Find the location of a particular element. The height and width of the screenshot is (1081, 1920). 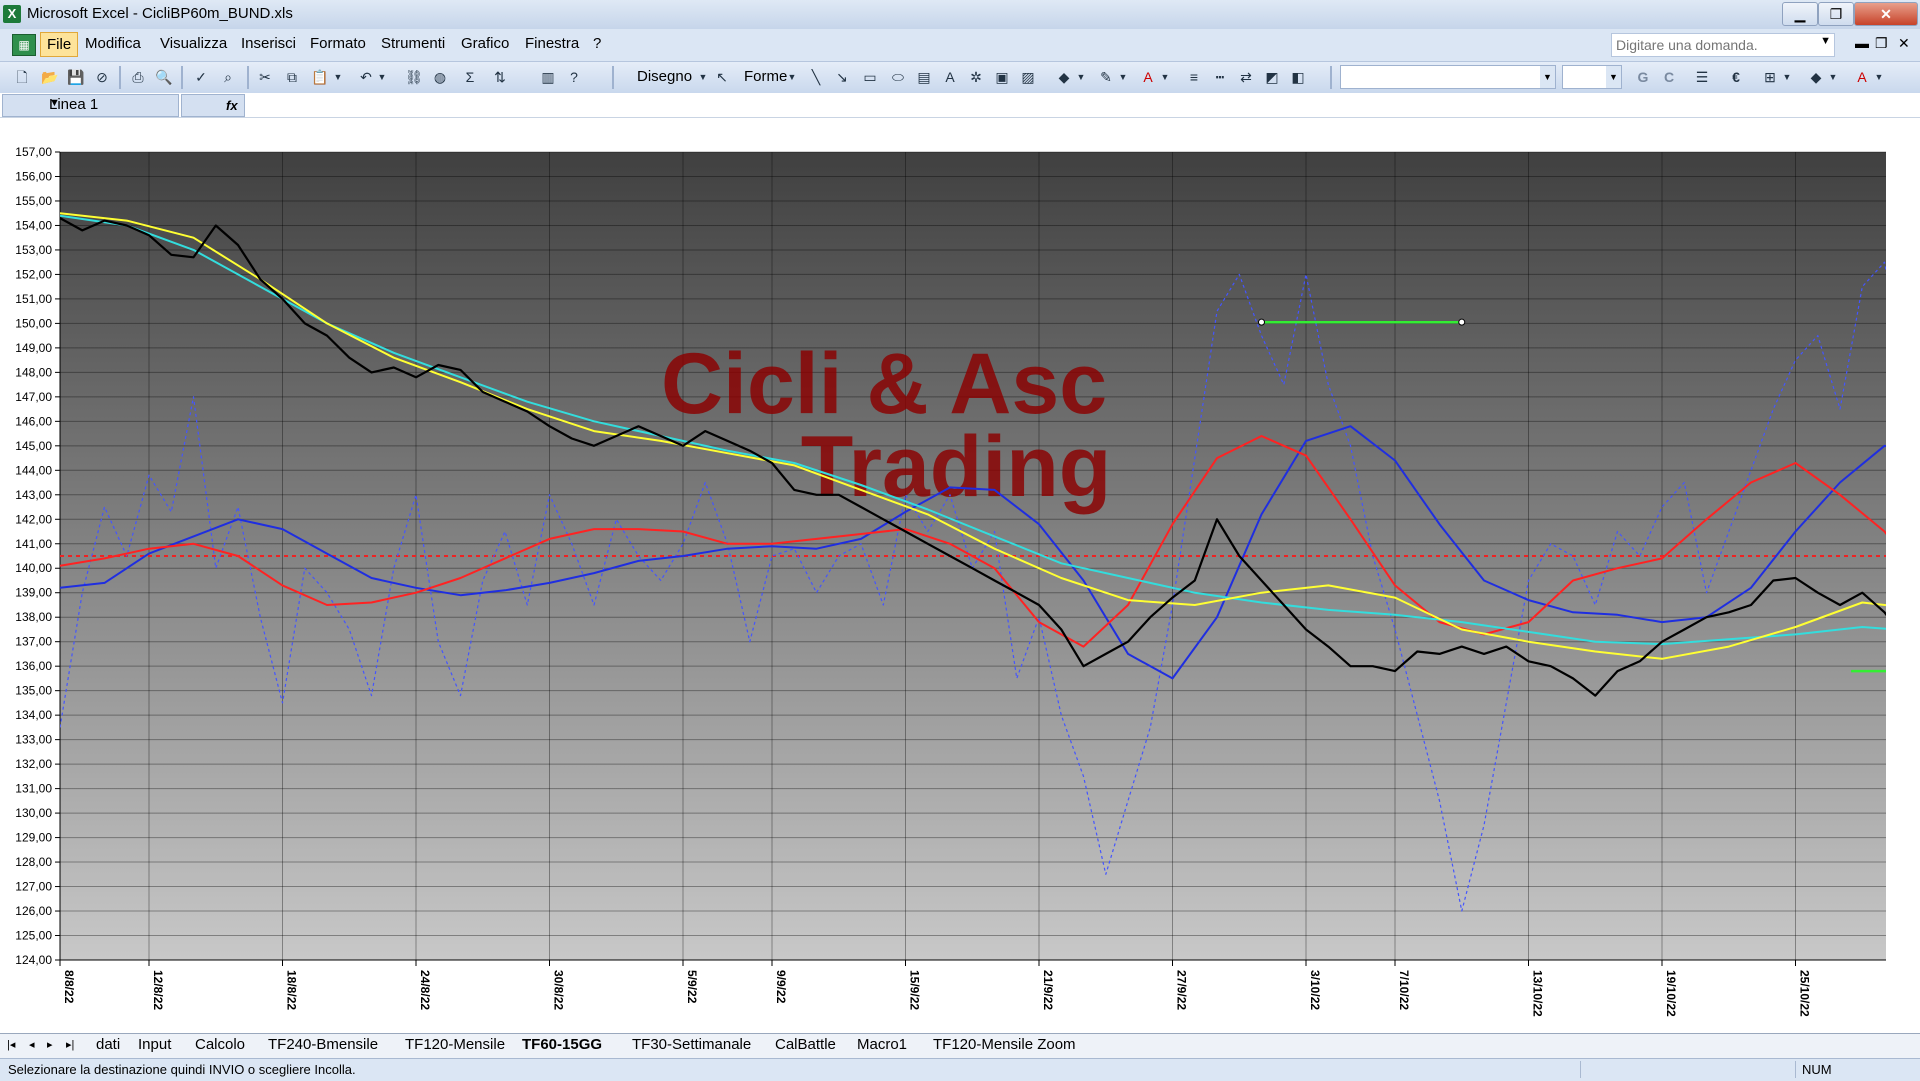

align-icon: ☰ is located at coordinates (1702, 77).